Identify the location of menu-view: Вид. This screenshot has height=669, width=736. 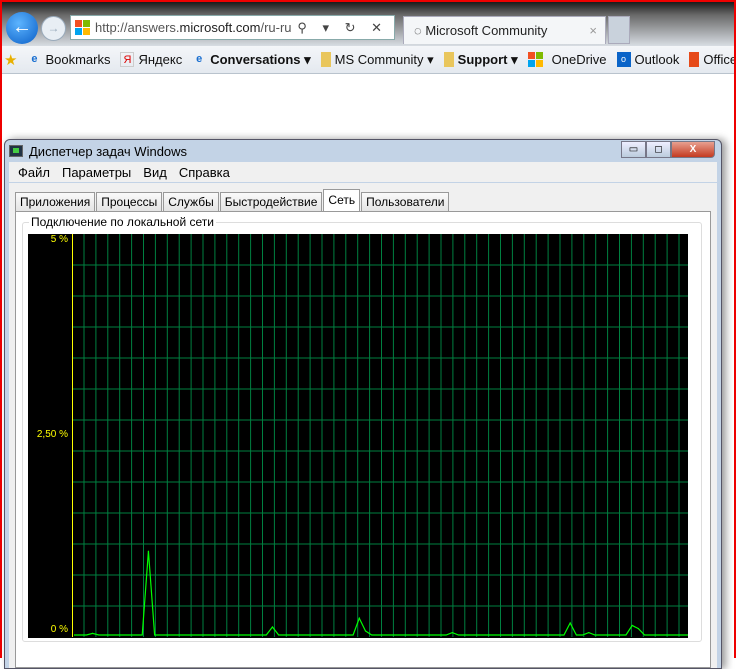
(155, 172).